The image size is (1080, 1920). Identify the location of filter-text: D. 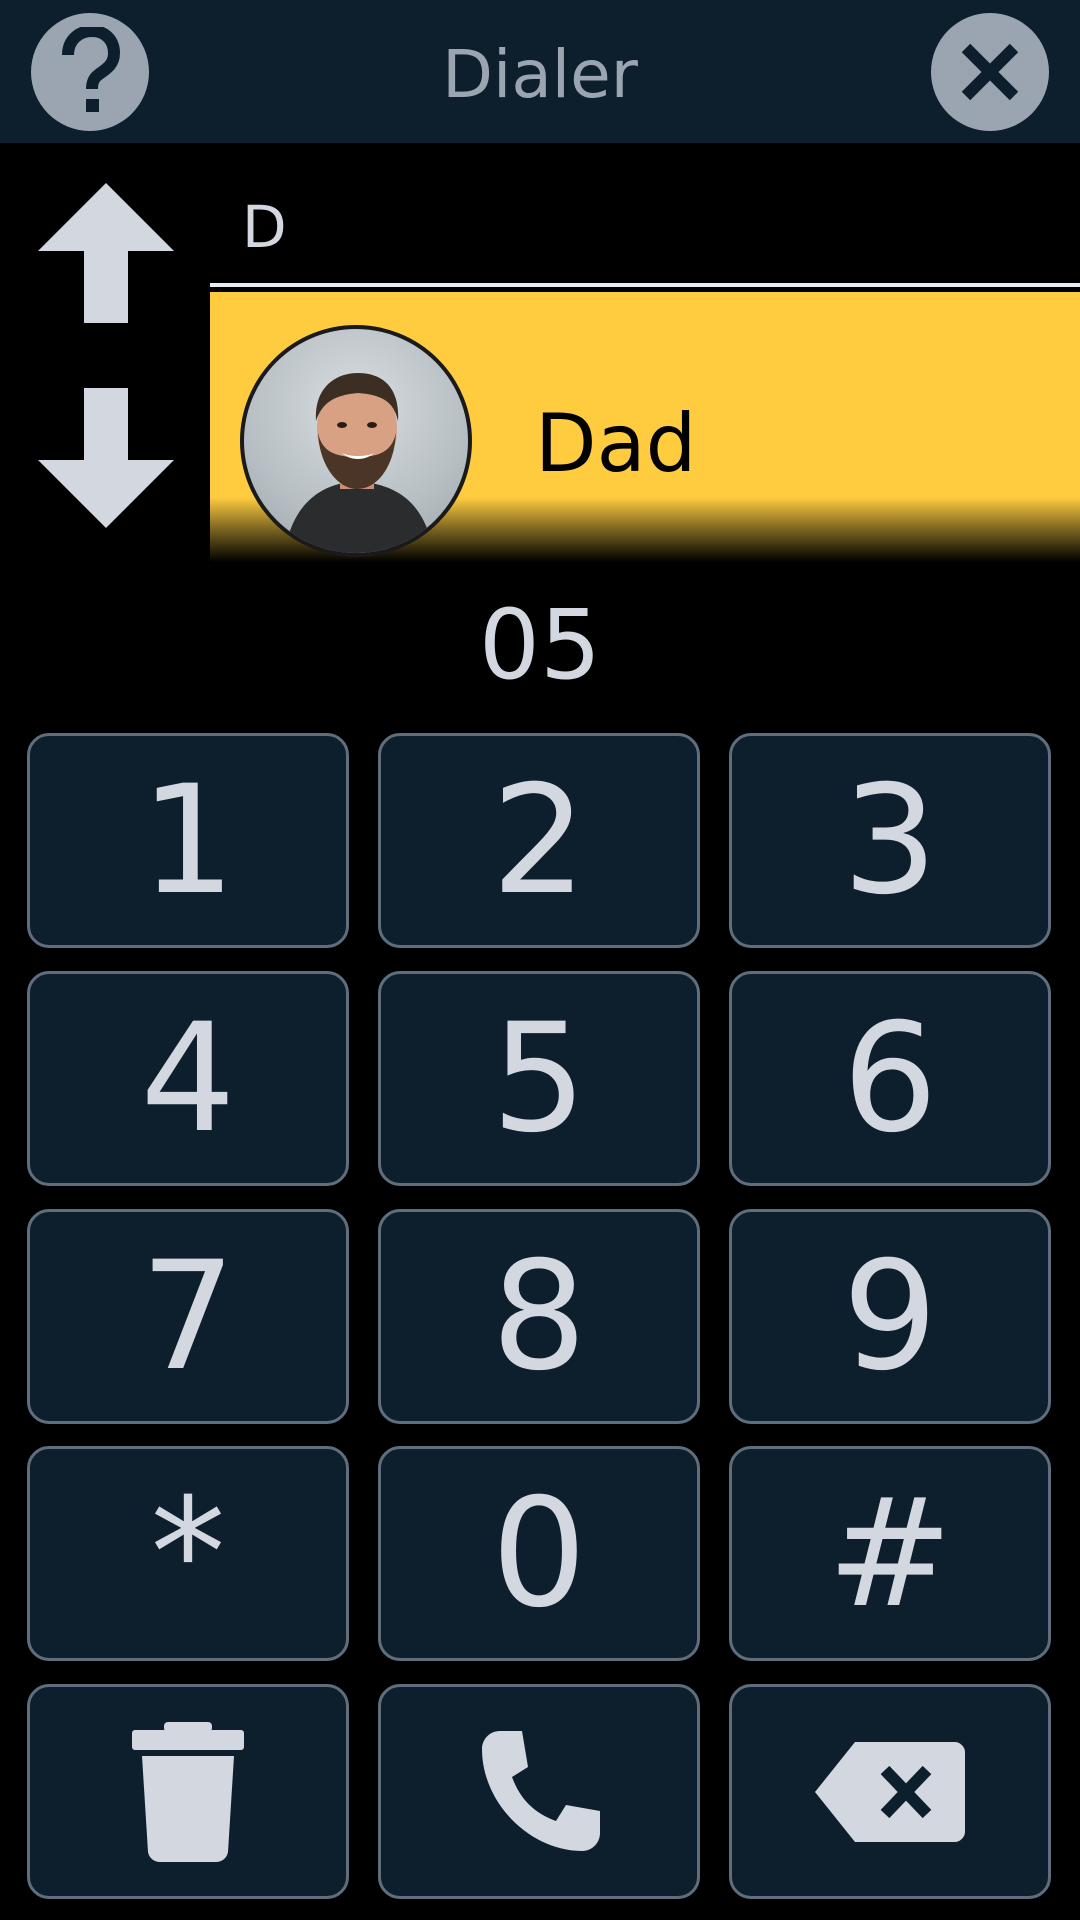
(264, 227).